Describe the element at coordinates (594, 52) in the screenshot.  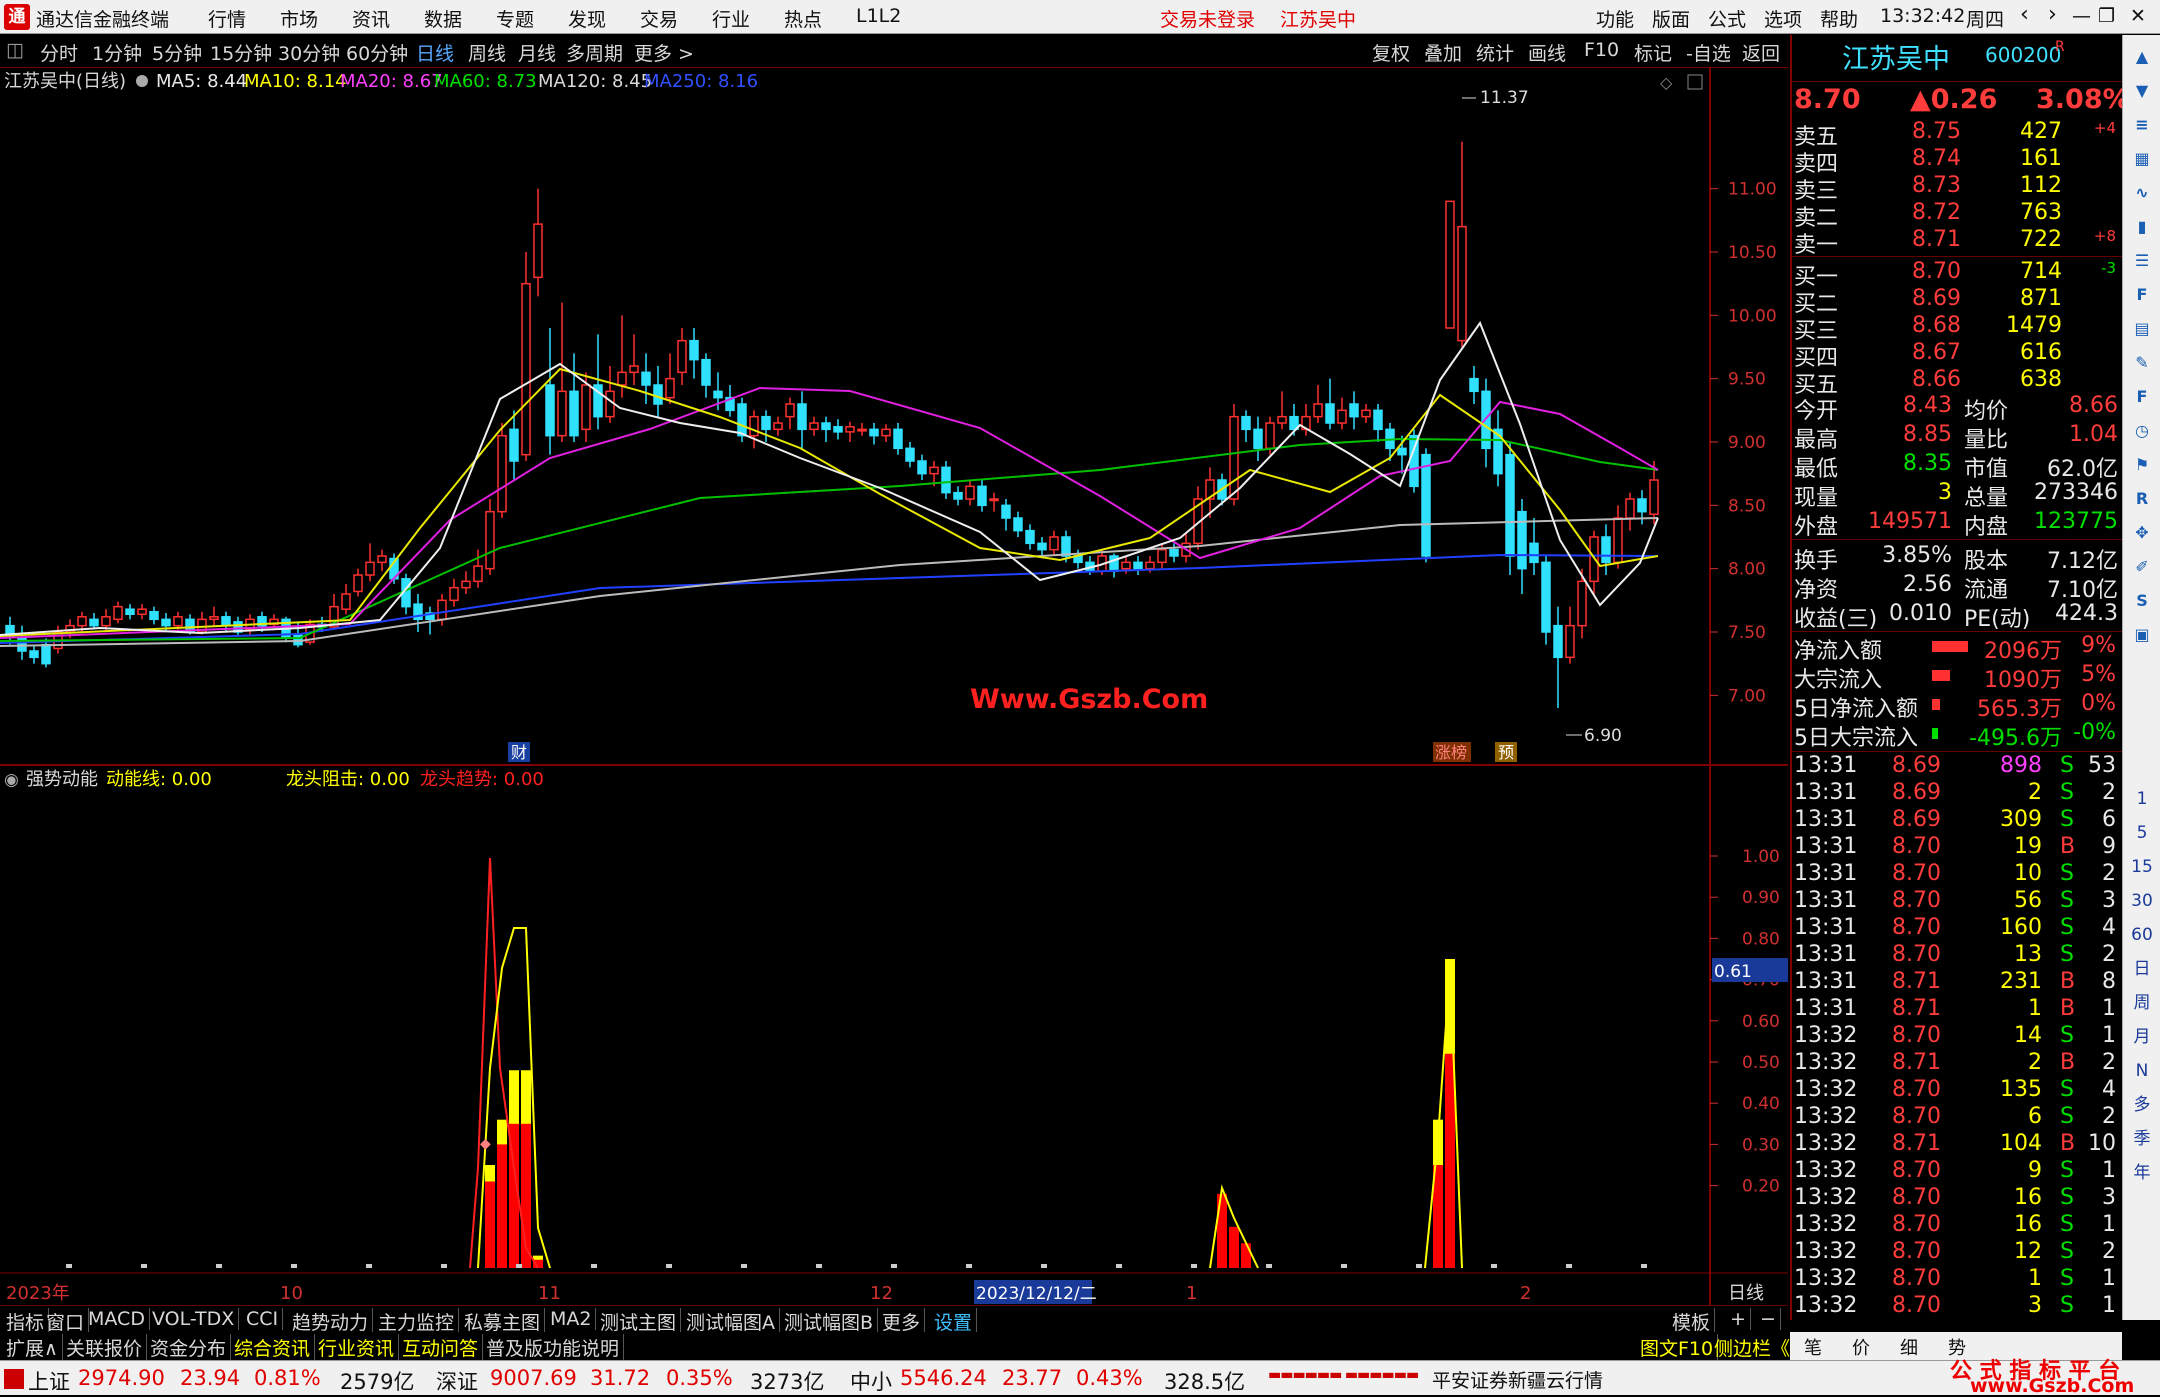
I see `tab-multi: 多周期` at that location.